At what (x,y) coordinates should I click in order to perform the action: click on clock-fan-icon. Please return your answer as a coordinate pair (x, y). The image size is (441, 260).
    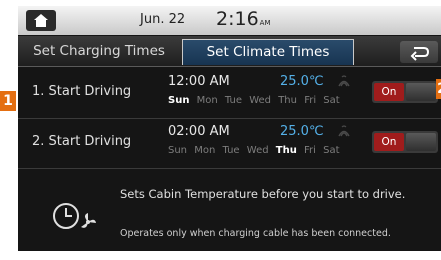
    Looking at the image, I should click on (74, 216).